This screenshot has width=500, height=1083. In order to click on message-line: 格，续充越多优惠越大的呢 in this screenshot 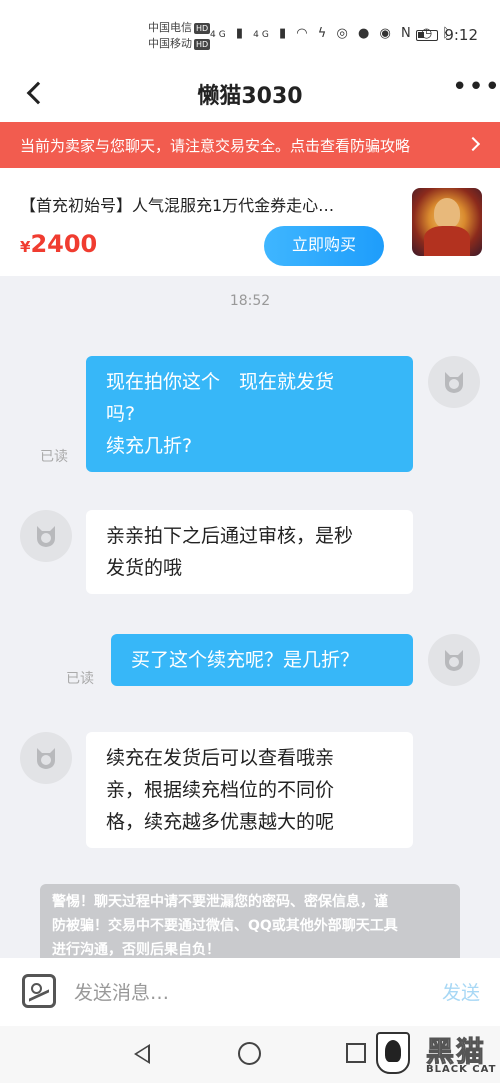, I will do `click(220, 822)`.